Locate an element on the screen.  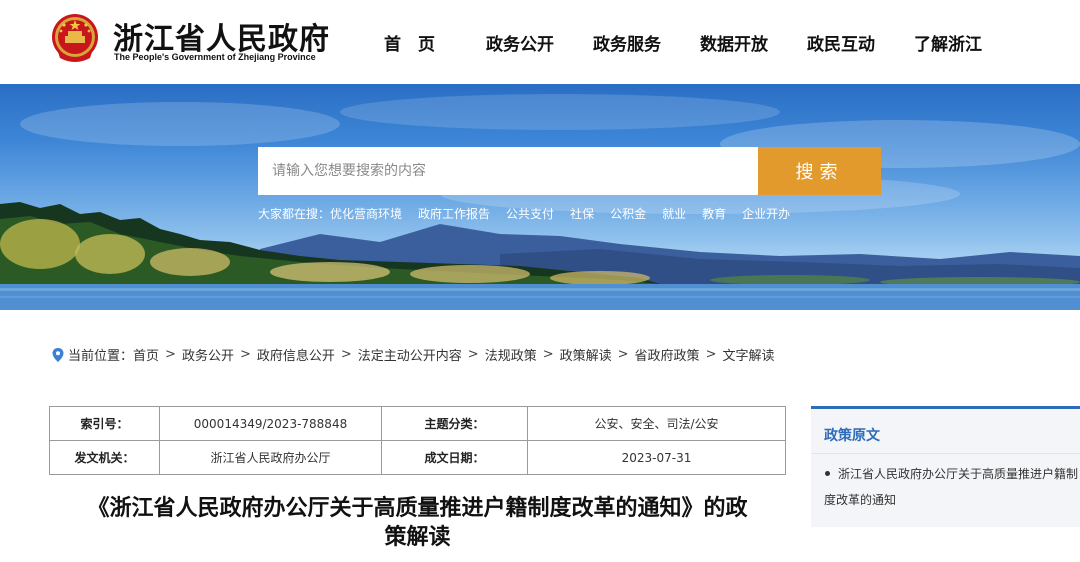
hot-search-item: 优化营商环境 is located at coordinates (366, 213).